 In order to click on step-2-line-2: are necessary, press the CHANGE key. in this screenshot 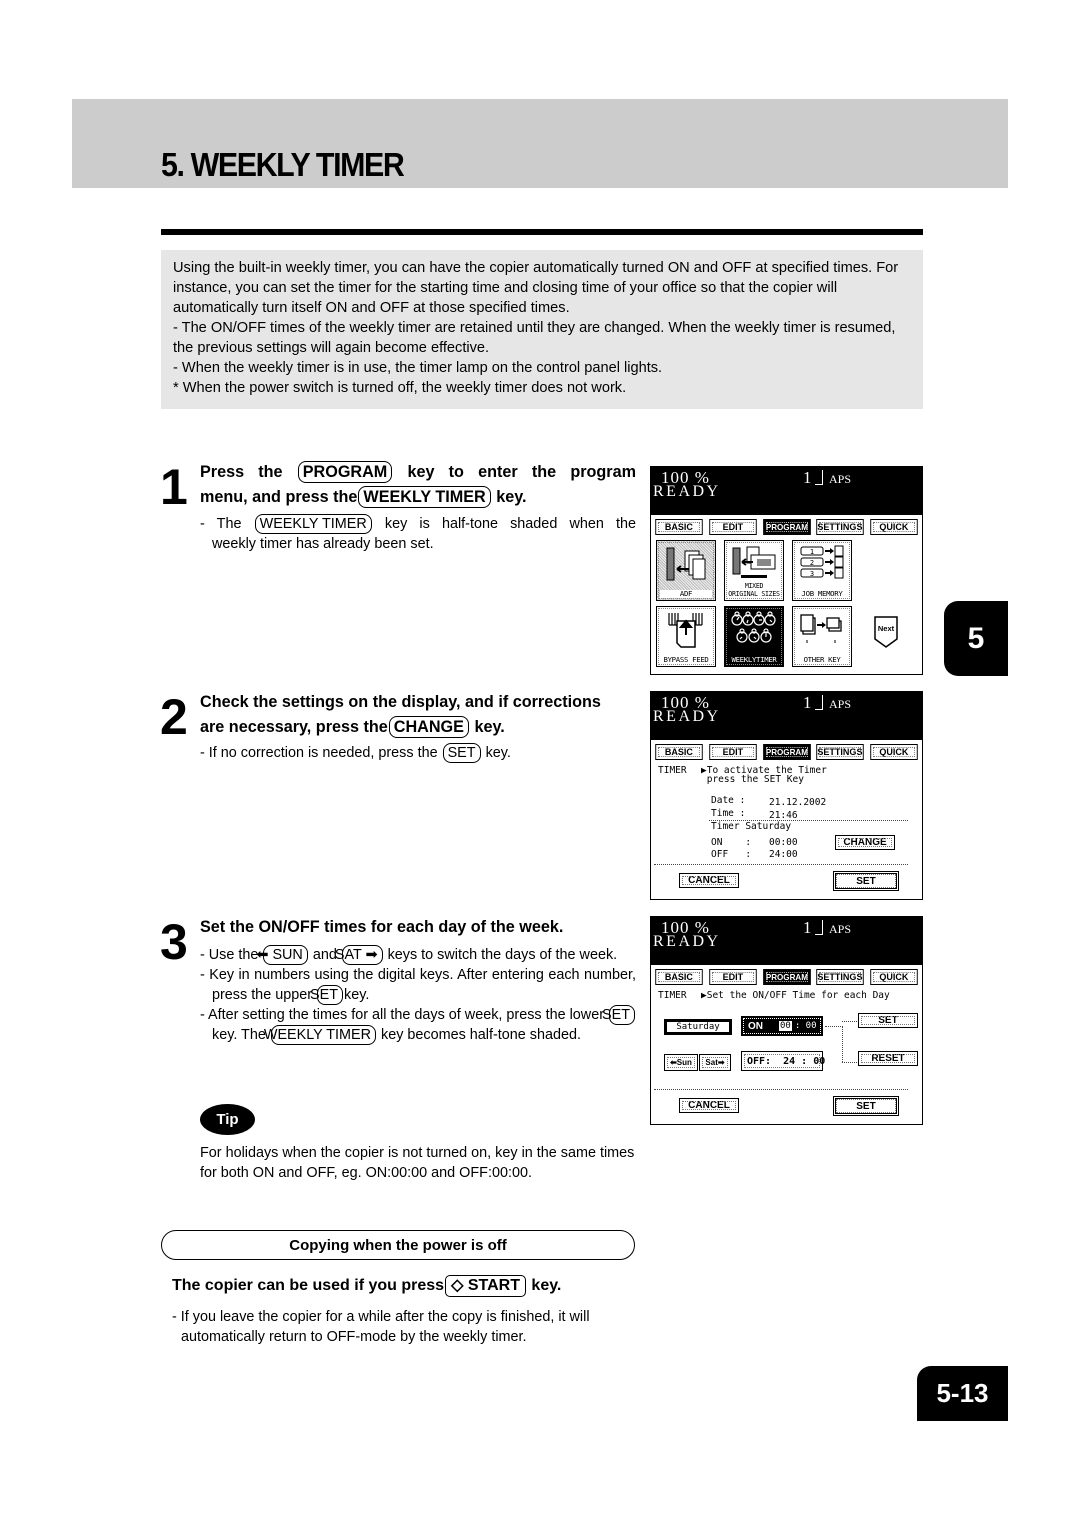, I will do `click(418, 727)`.